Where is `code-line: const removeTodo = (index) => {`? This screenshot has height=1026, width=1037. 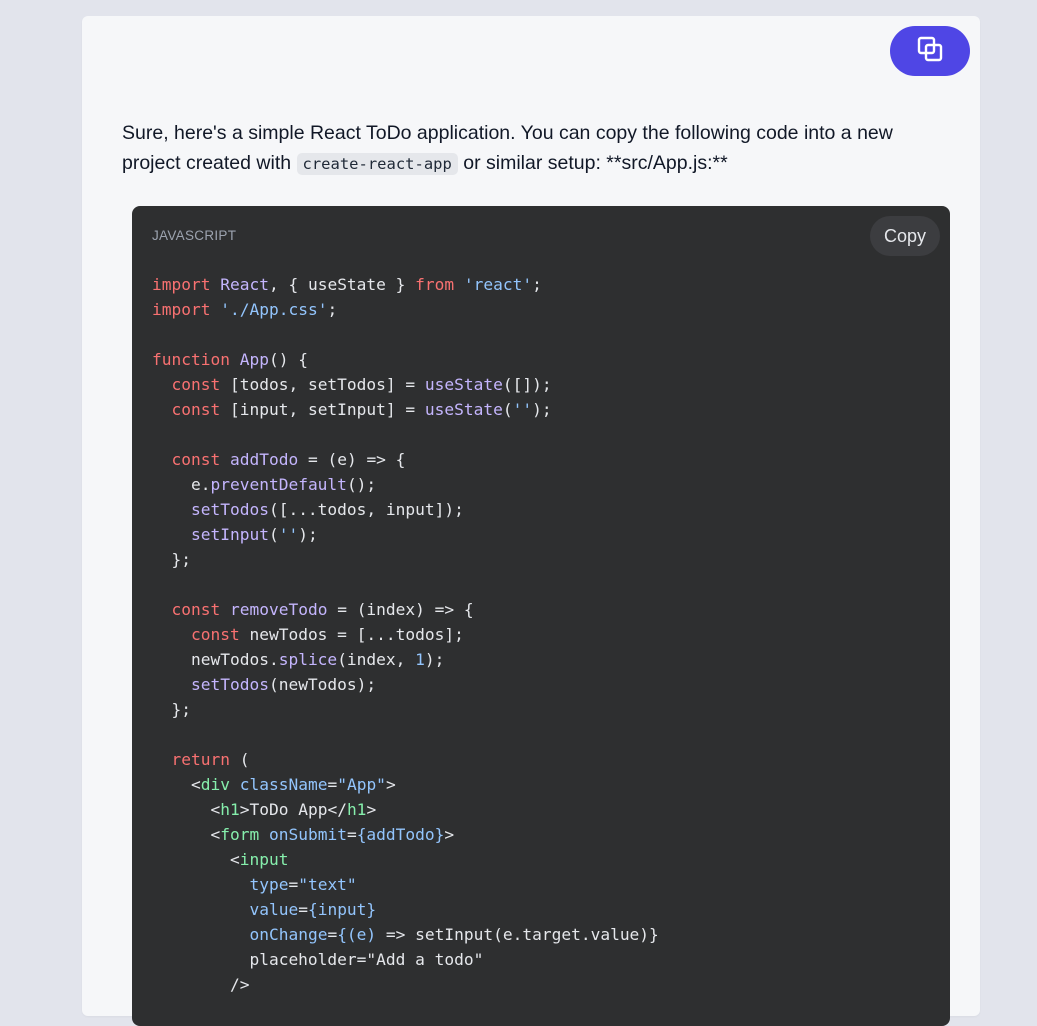
code-line: const removeTodo = (index) => { is located at coordinates (405, 609).